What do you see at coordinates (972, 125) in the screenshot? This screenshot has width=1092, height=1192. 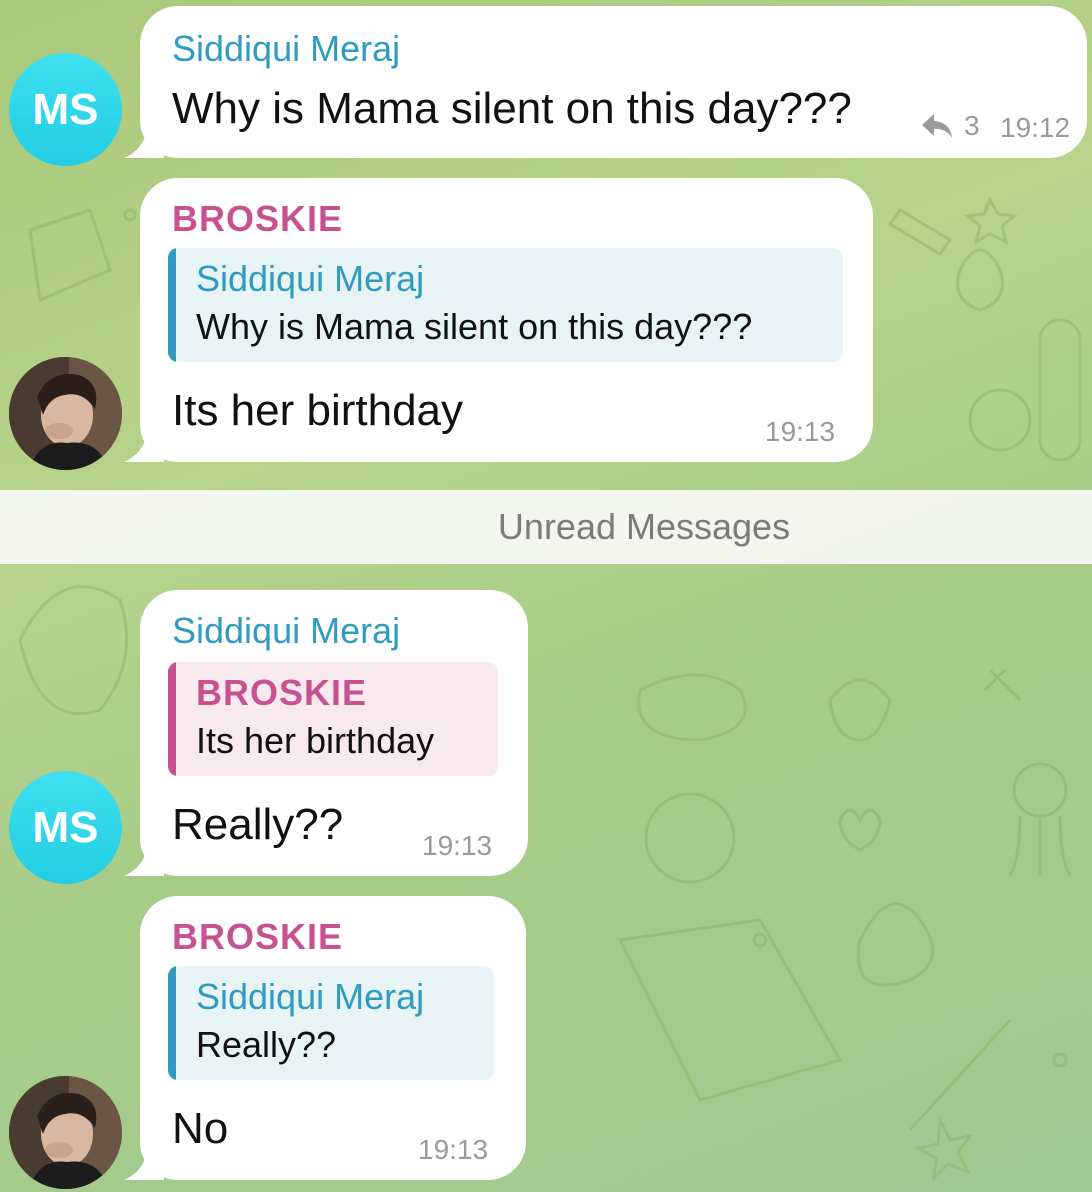 I see `replies-count: 3` at bounding box center [972, 125].